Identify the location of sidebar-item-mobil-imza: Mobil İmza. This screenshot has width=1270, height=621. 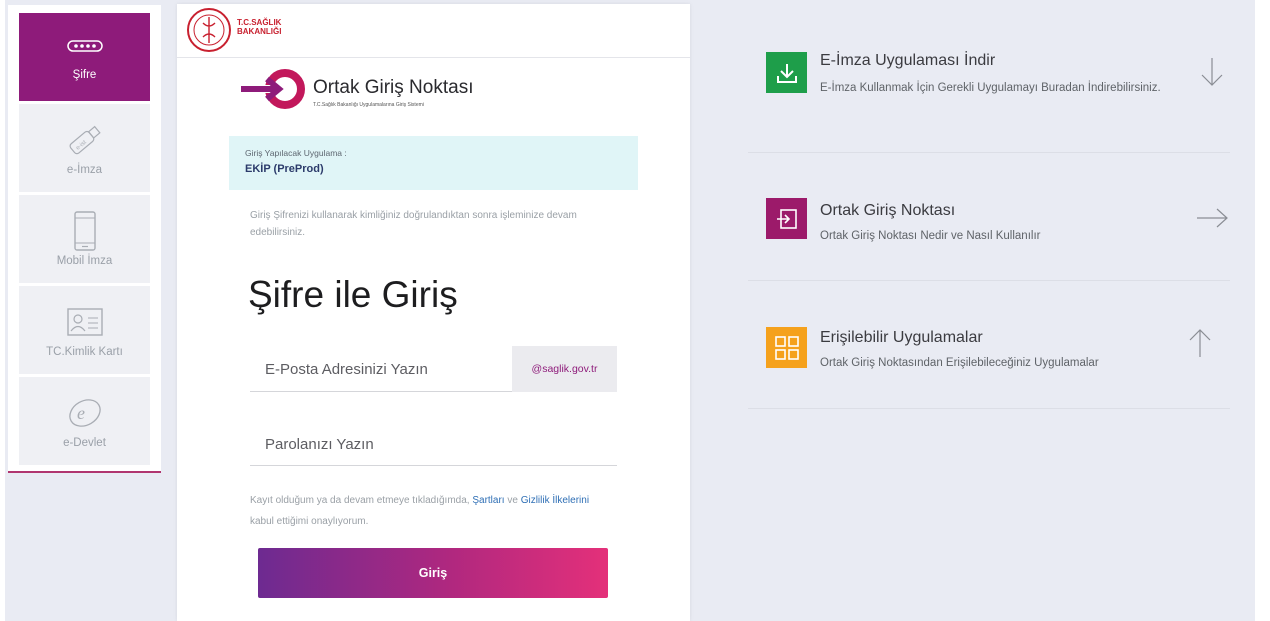
(84, 239).